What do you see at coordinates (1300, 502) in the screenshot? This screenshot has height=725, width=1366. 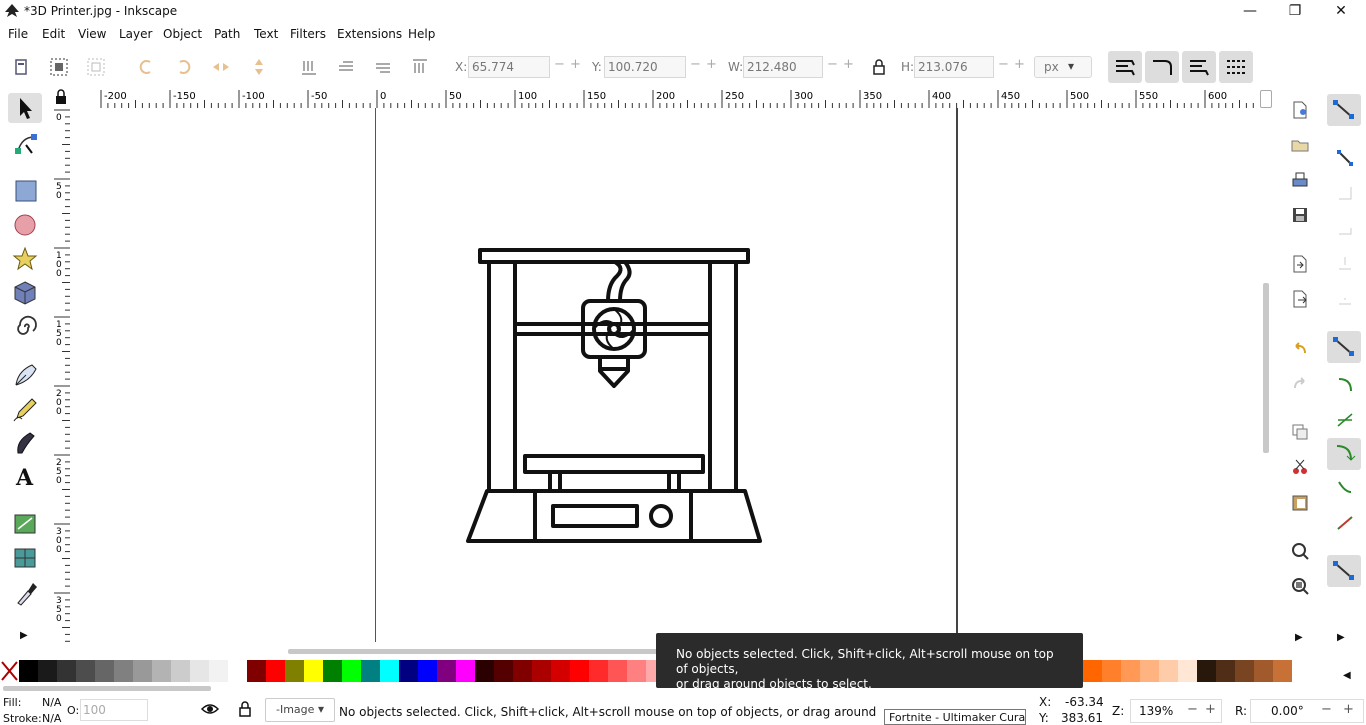 I see `paste-icon` at bounding box center [1300, 502].